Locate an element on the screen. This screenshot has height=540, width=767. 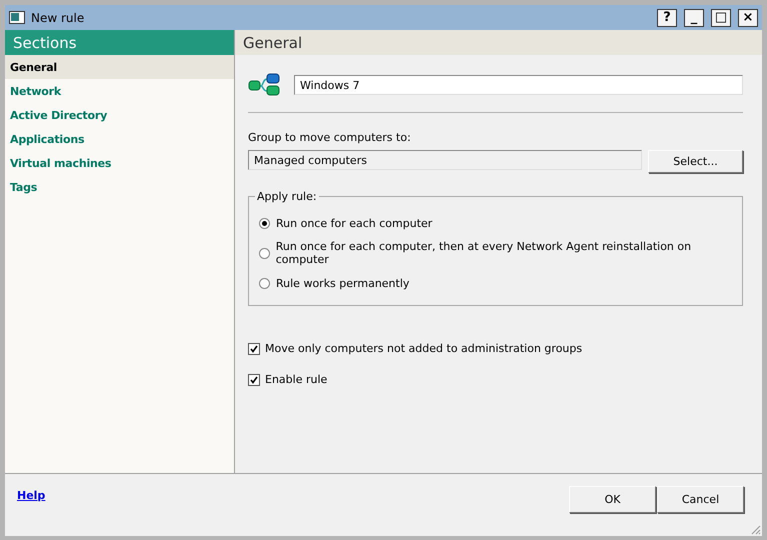
window-control: □ is located at coordinates (721, 17).